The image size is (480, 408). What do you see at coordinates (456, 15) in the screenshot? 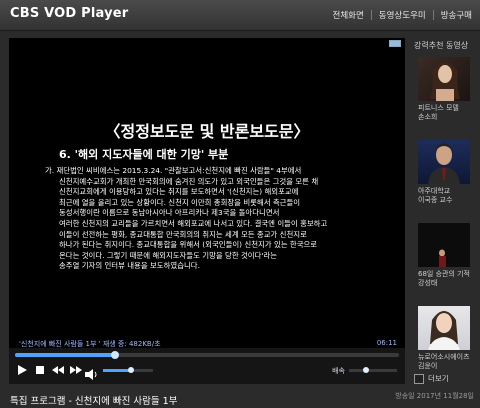
I see `purchase-link: 방송구매` at bounding box center [456, 15].